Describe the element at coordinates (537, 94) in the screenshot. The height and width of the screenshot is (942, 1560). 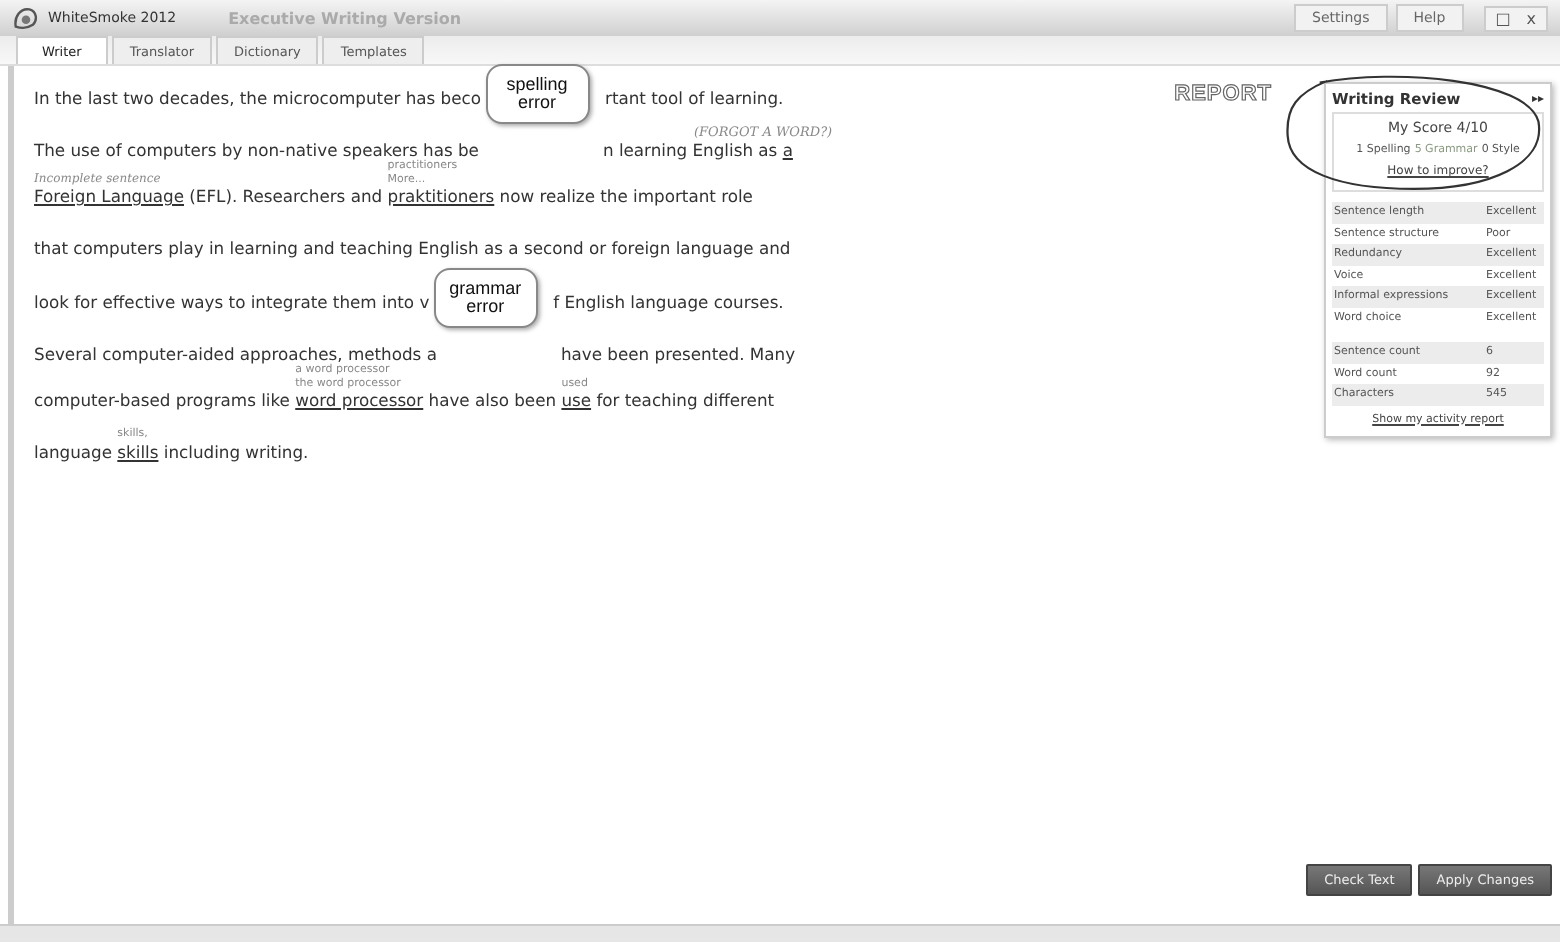
I see `callout-bubble: spelling error` at that location.